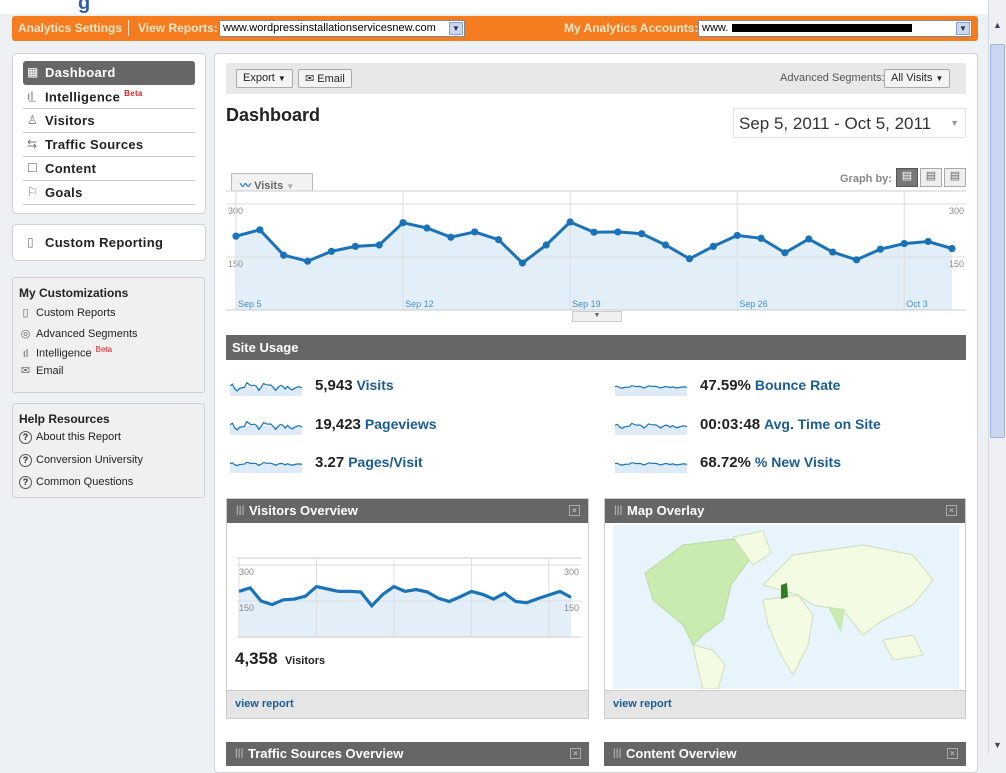 The height and width of the screenshot is (773, 1006). Describe the element at coordinates (997, 745) in the screenshot. I see `scroll-down-icon: ▼` at that location.